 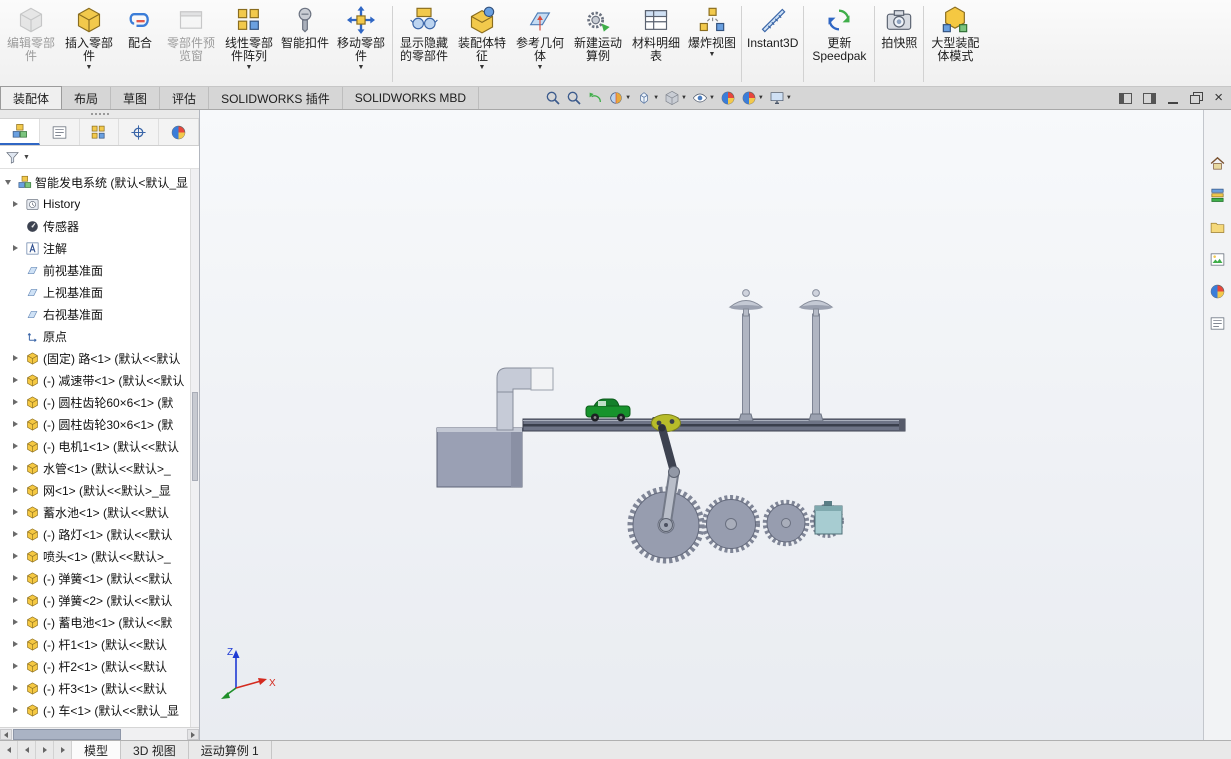 What do you see at coordinates (99, 622) in the screenshot?
I see `tree-item-component-battery: (-) 蓄电池<1> (默认<<默` at bounding box center [99, 622].